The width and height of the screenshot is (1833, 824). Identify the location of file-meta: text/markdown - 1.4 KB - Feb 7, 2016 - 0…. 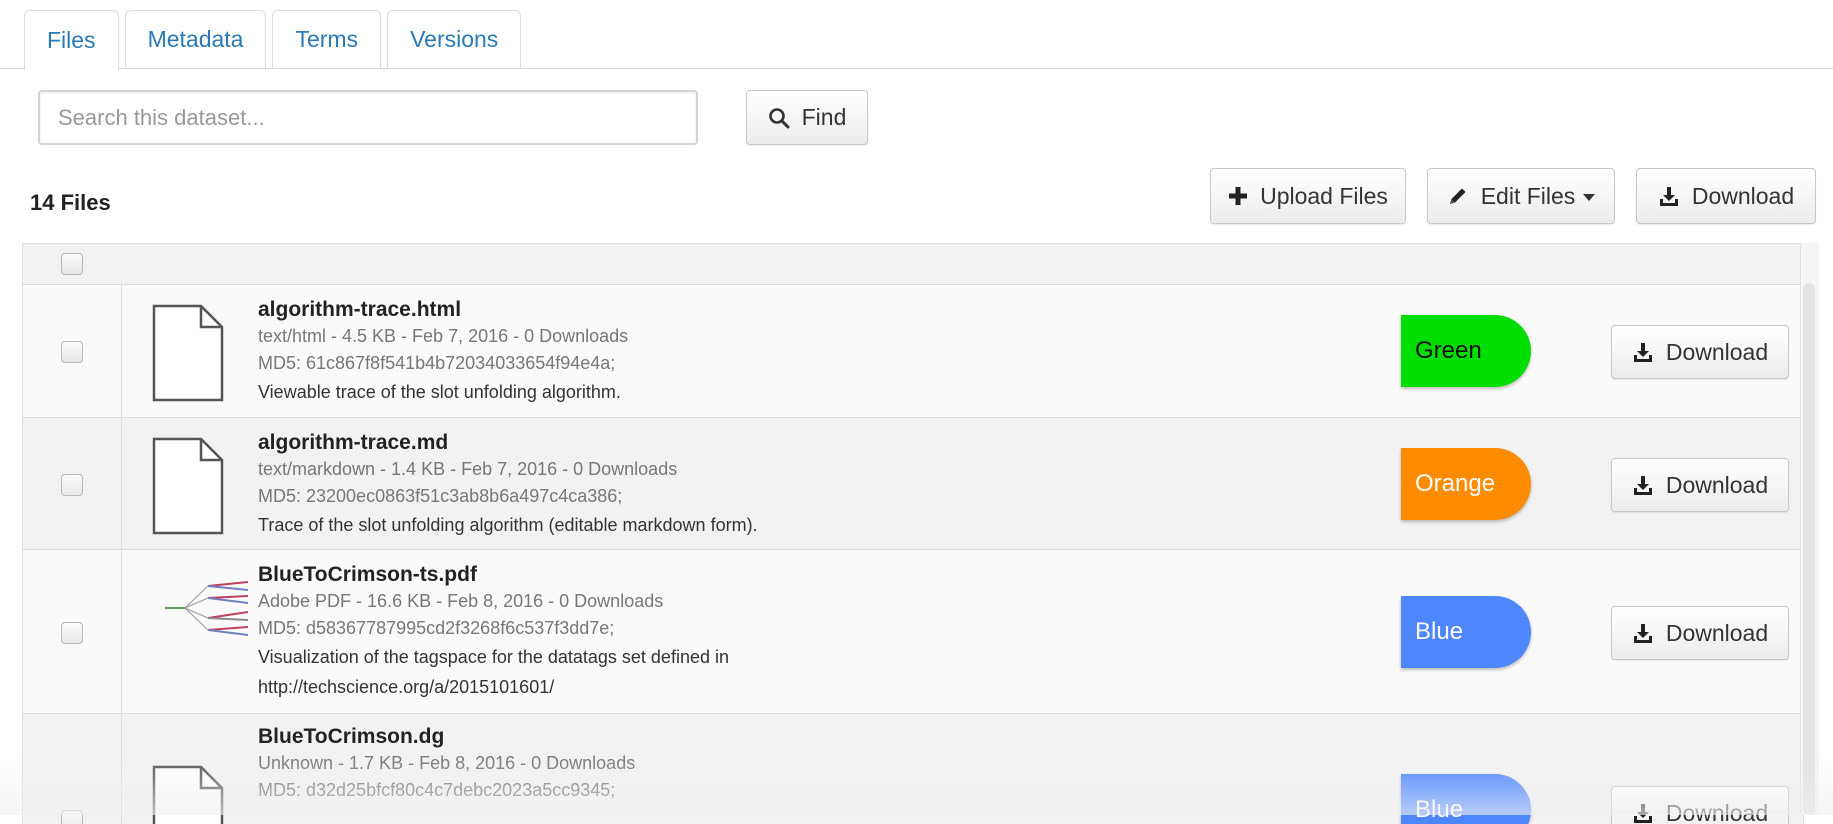
(508, 469).